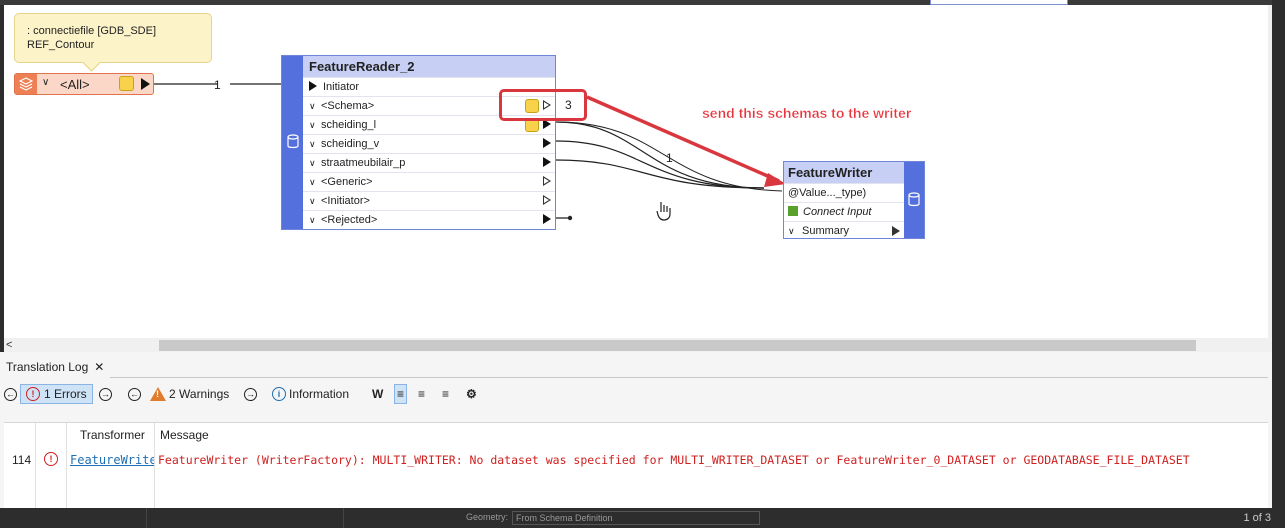 This screenshot has height=528, width=1285. I want to click on reader-sidebar, so click(292, 142).